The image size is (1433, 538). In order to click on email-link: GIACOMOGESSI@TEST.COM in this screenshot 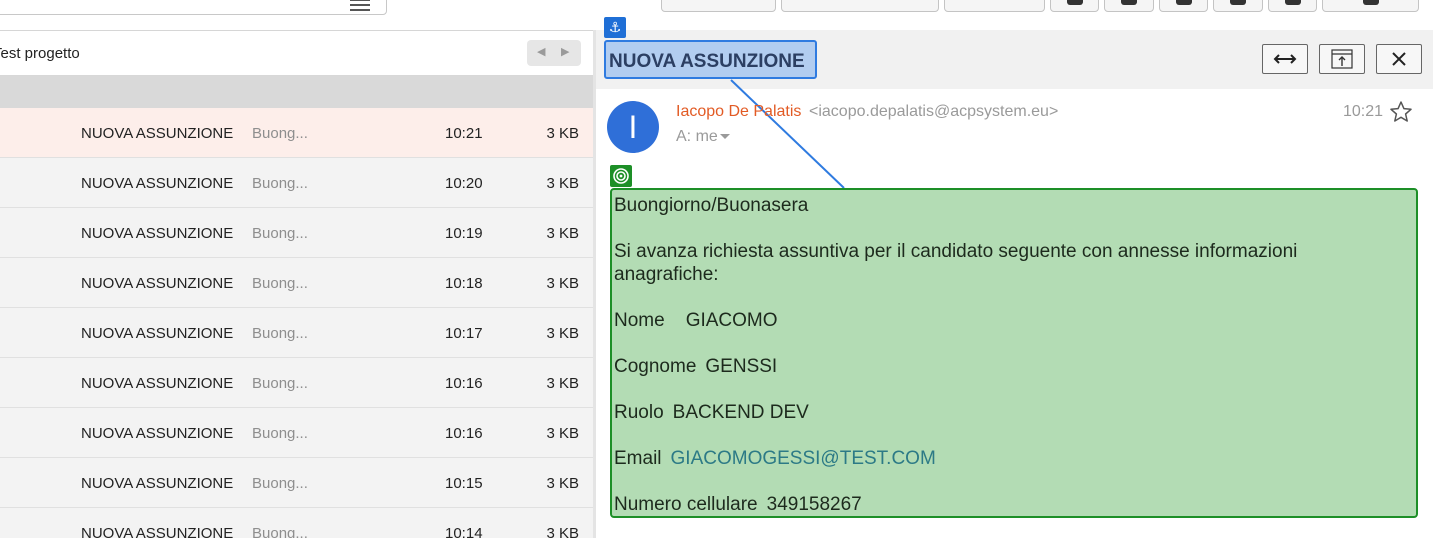, I will do `click(803, 458)`.